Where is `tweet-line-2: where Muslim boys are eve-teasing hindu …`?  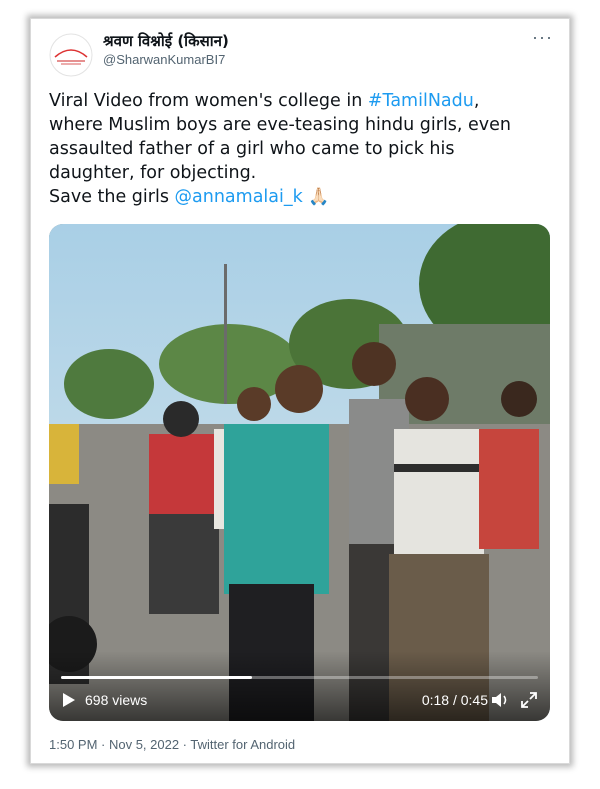 tweet-line-2: where Muslim boys are eve-teasing hindu … is located at coordinates (280, 125).